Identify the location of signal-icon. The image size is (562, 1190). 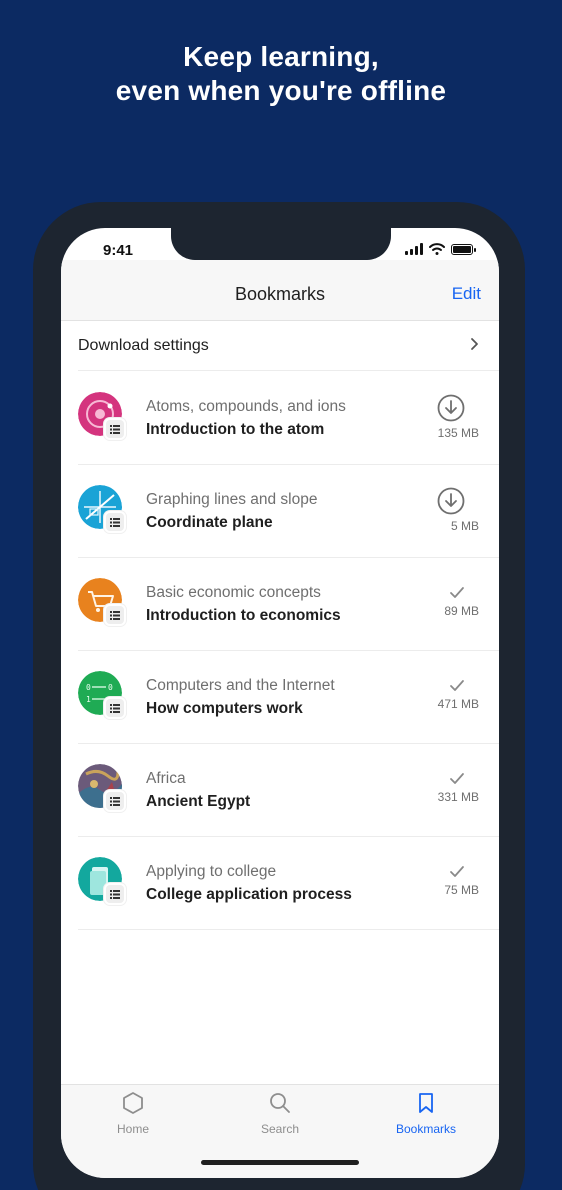
(414, 249).